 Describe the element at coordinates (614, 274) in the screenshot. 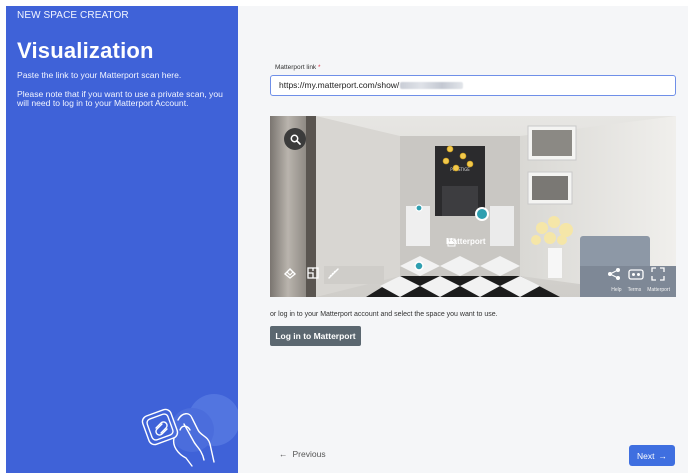

I see `share-icon` at that location.